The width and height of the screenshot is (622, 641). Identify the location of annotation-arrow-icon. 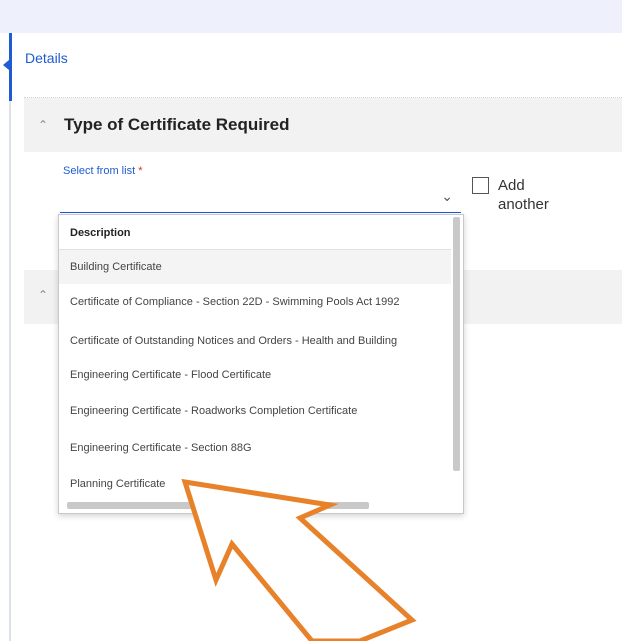
(299, 559).